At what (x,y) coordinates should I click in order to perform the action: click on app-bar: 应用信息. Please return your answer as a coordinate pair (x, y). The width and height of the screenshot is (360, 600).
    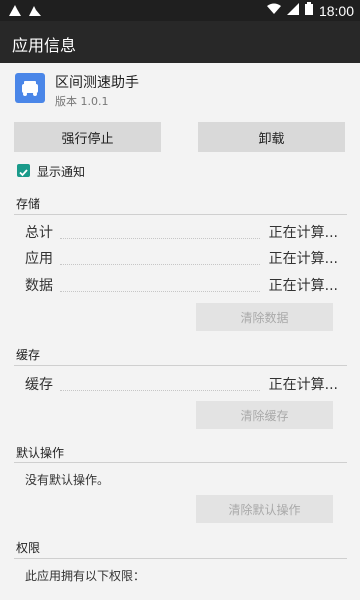
    Looking at the image, I should click on (180, 42).